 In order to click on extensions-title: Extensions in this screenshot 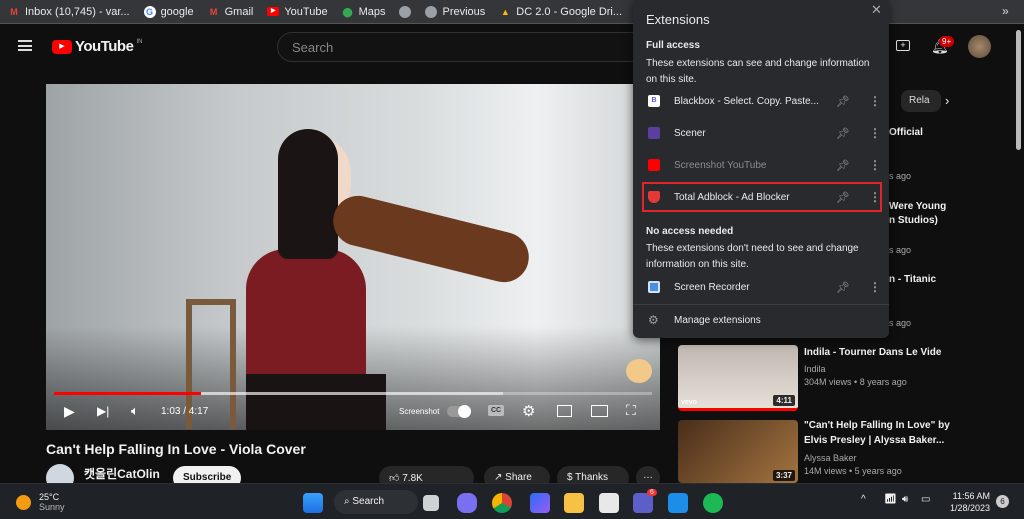, I will do `click(678, 19)`.